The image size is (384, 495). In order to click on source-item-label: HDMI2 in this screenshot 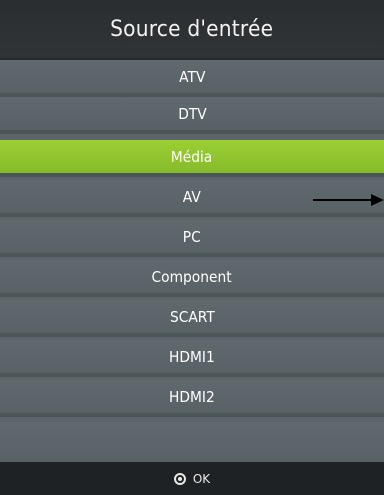, I will do `click(192, 396)`.